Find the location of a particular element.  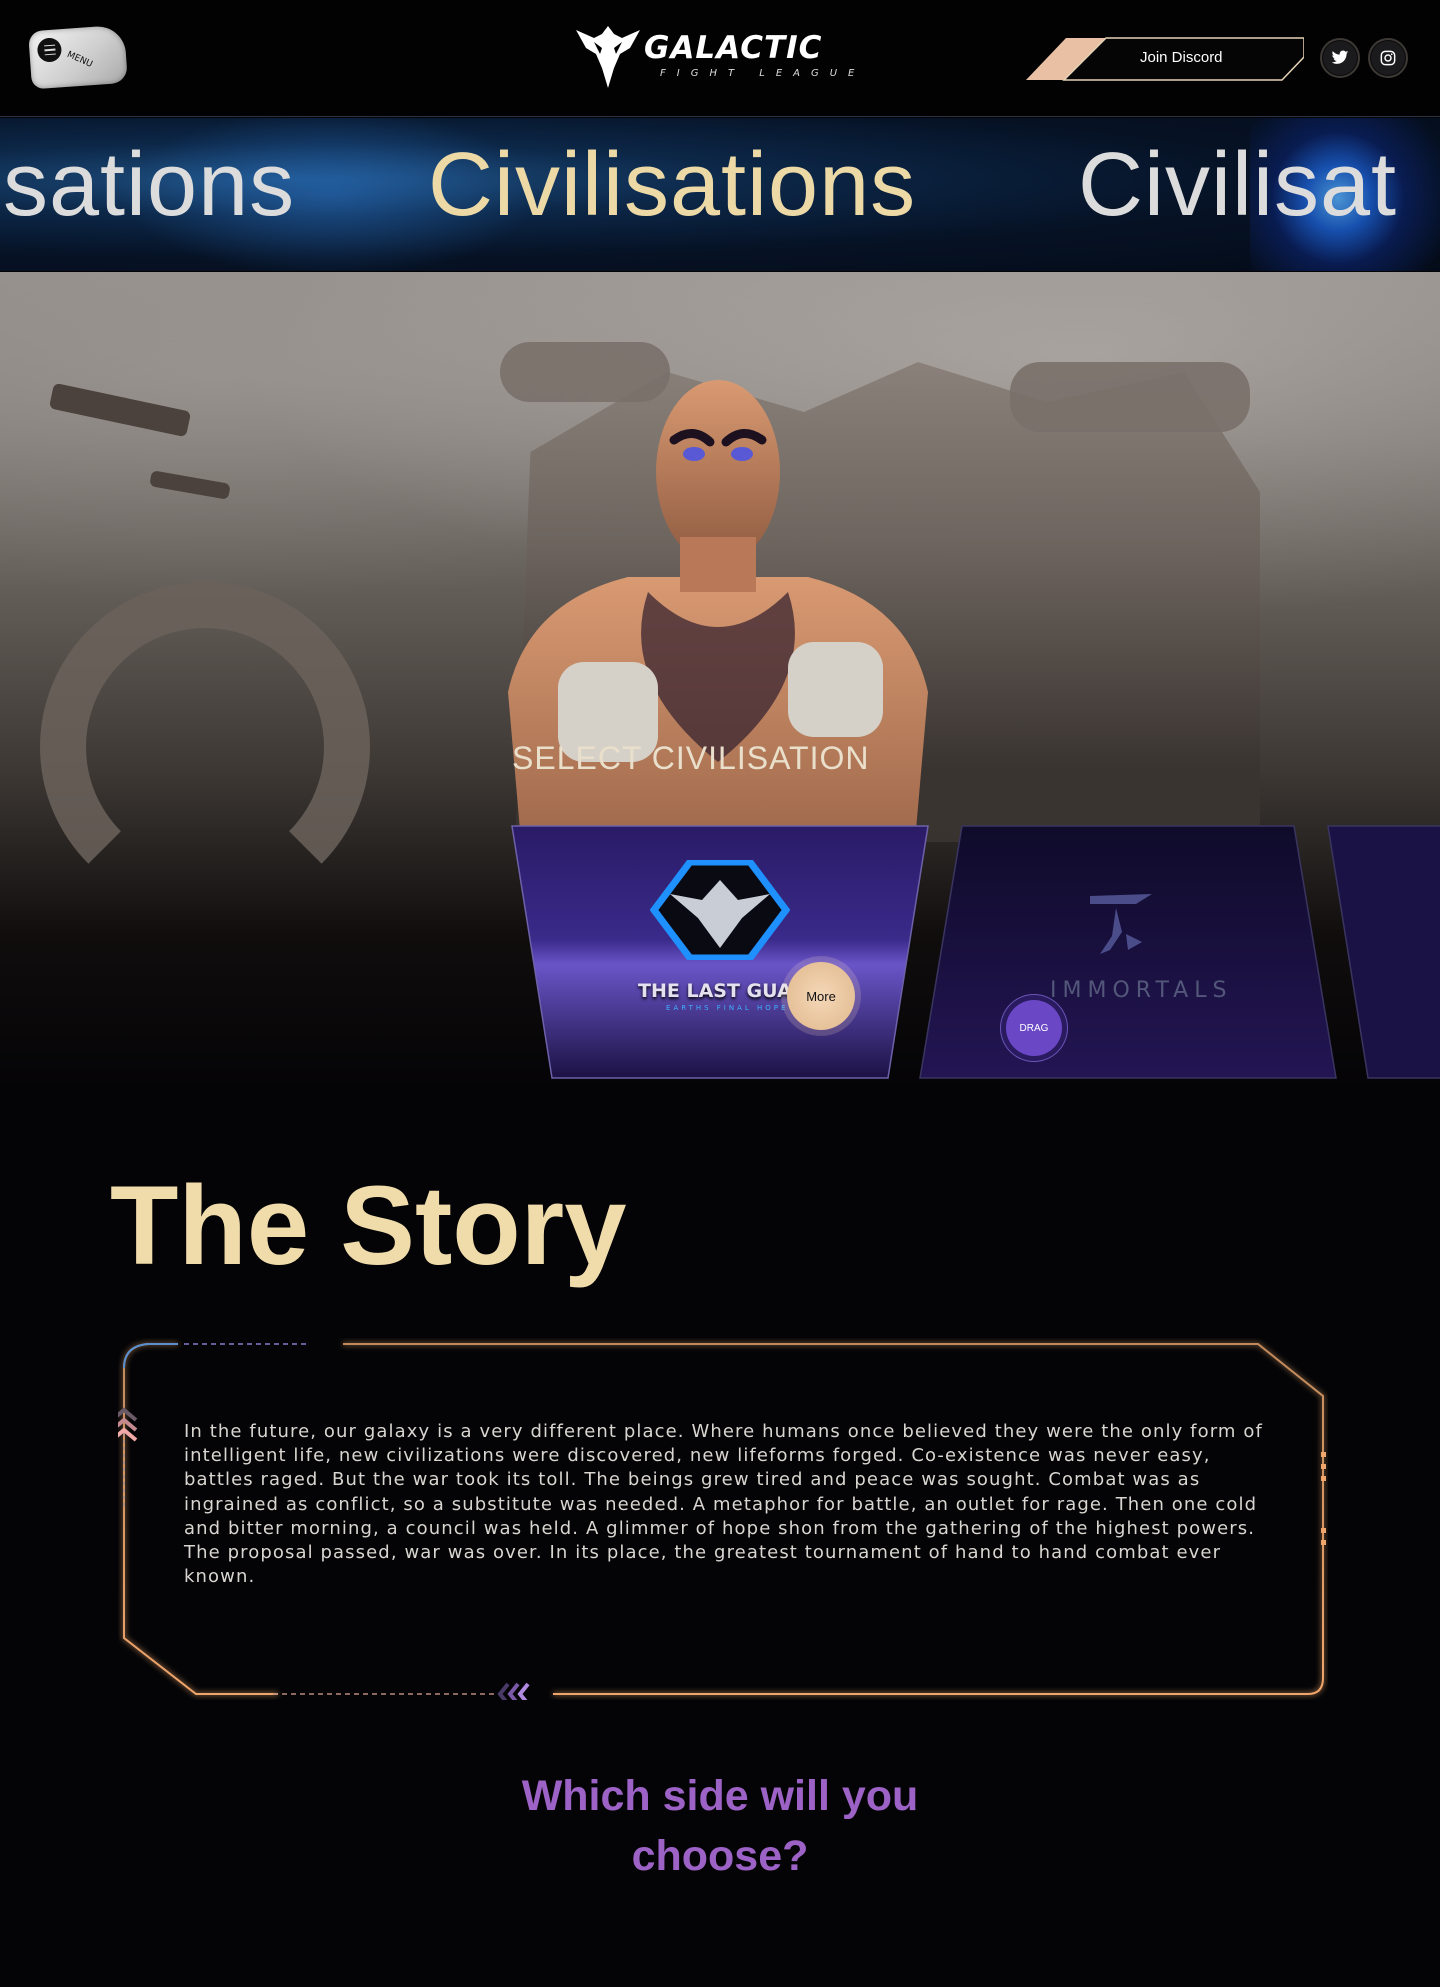

story-title: The Story is located at coordinates (368, 1225).